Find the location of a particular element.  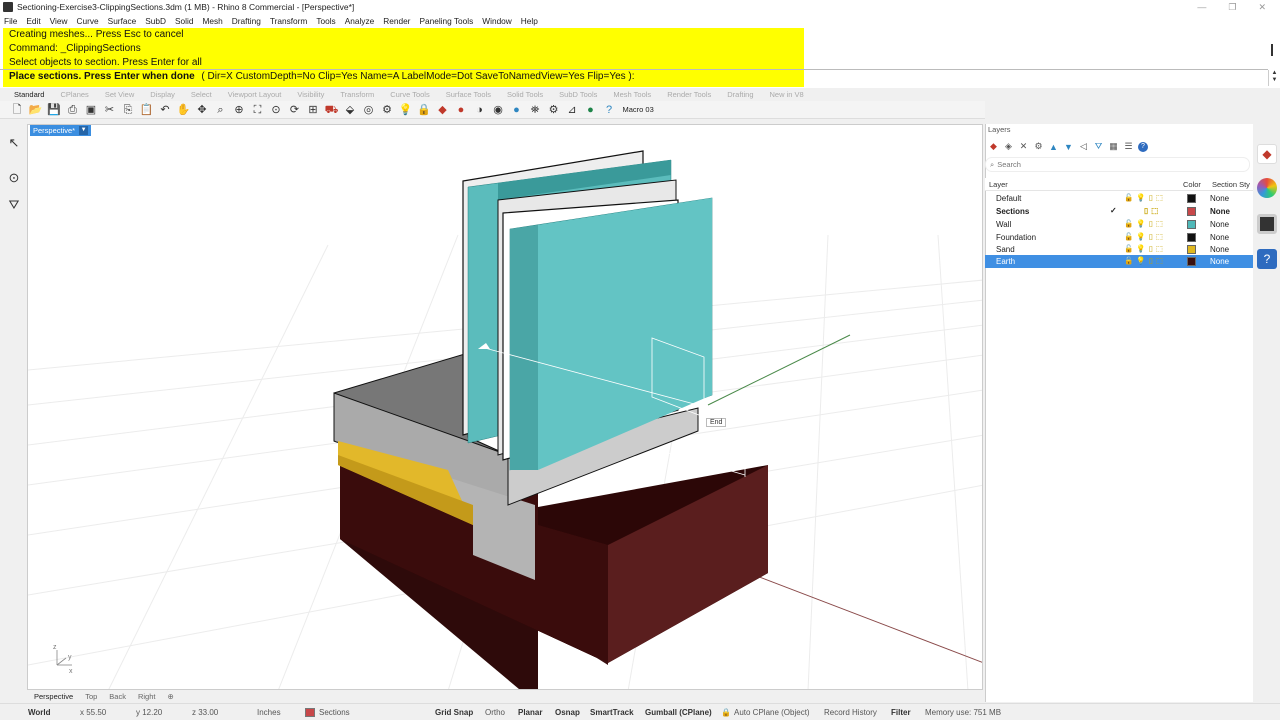

material-sphere-icon: ● is located at coordinates (517, 110).